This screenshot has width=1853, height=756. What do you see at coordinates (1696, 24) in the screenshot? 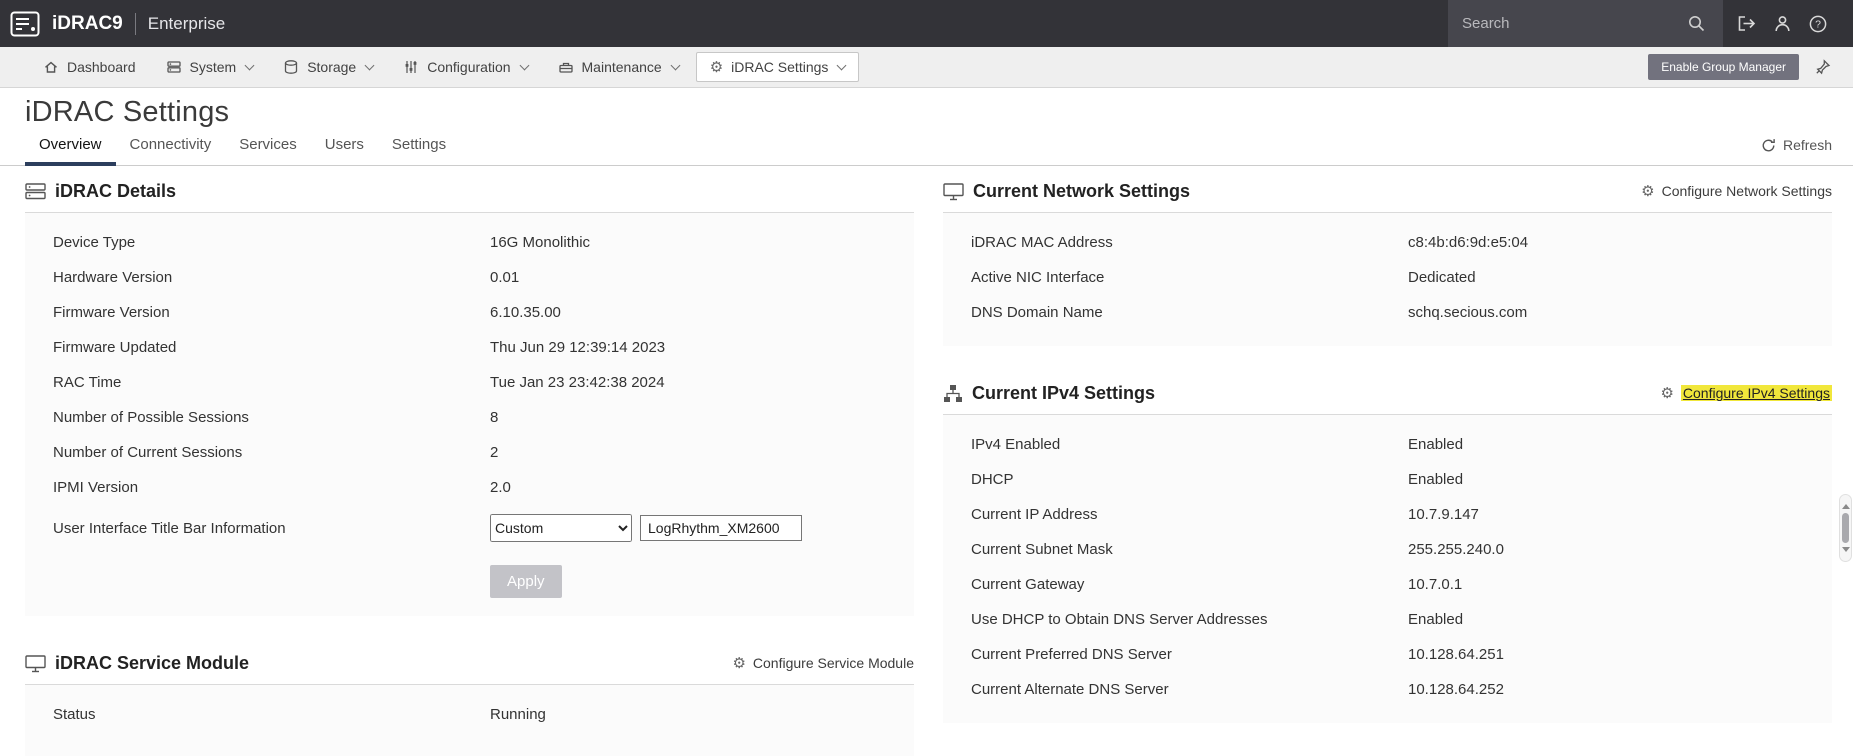
I see `search-icon` at bounding box center [1696, 24].